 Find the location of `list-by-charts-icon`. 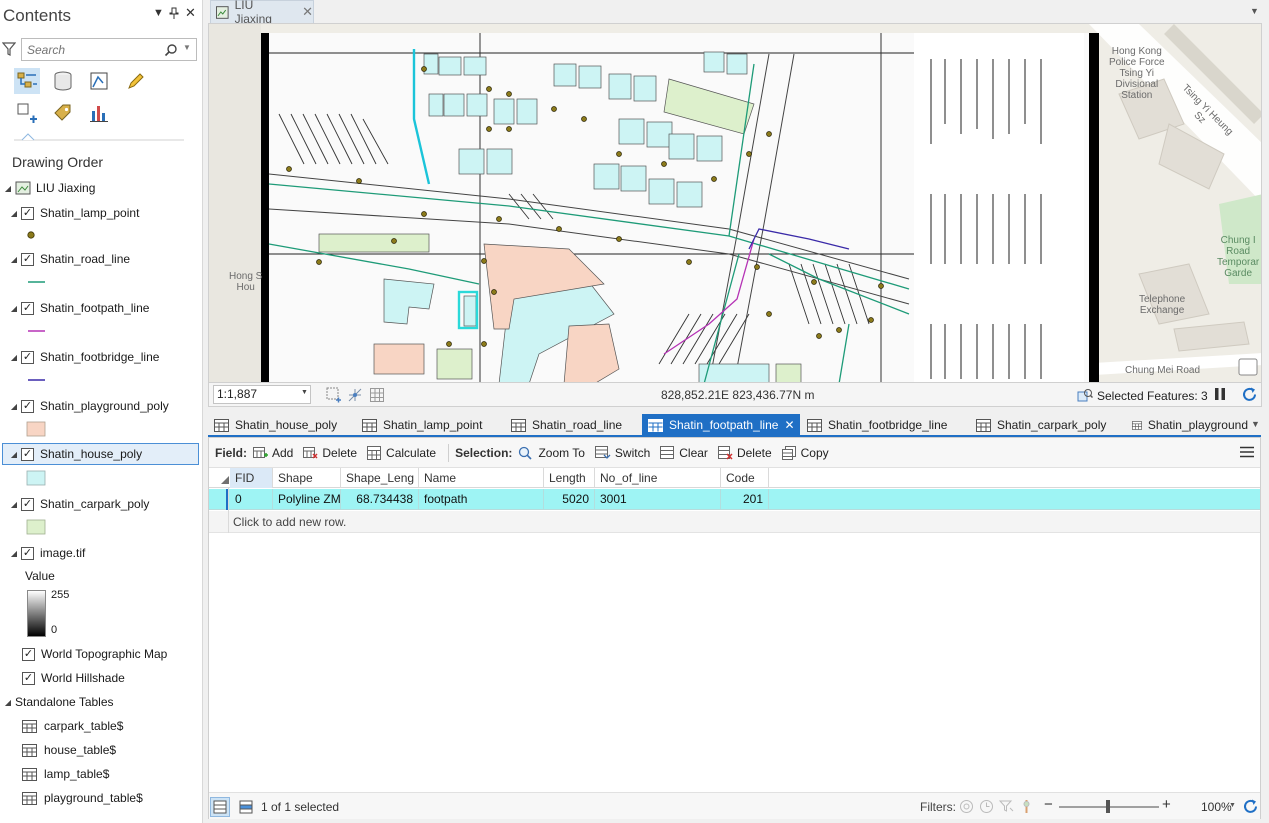

list-by-charts-icon is located at coordinates (99, 113).